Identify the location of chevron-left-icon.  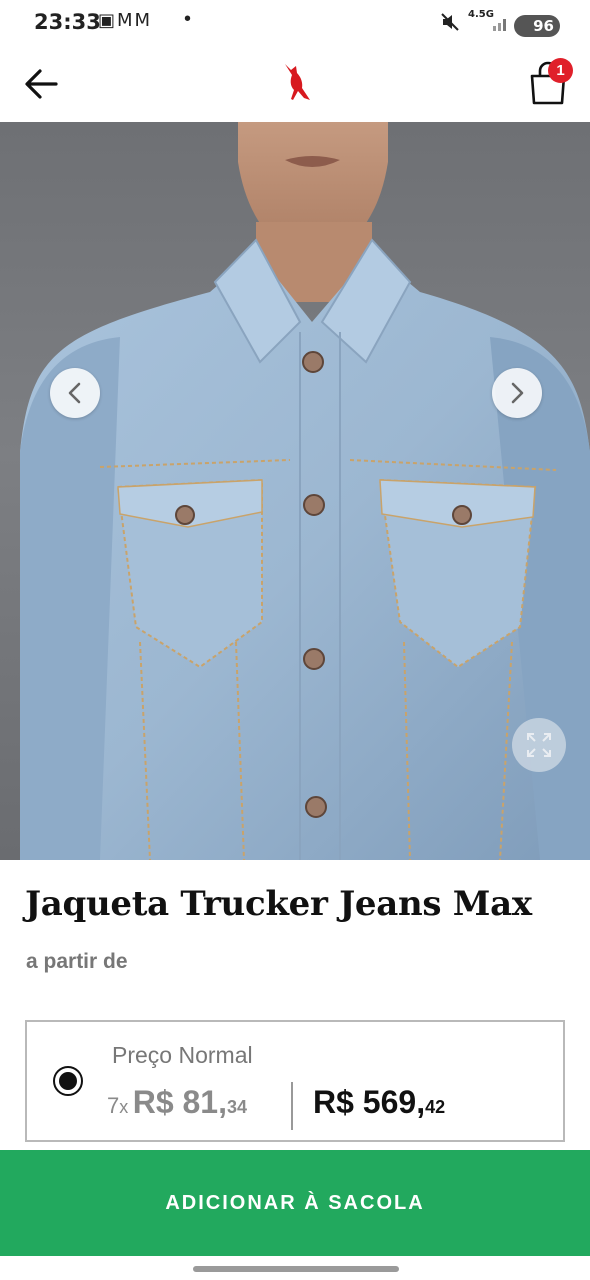
(74, 393).